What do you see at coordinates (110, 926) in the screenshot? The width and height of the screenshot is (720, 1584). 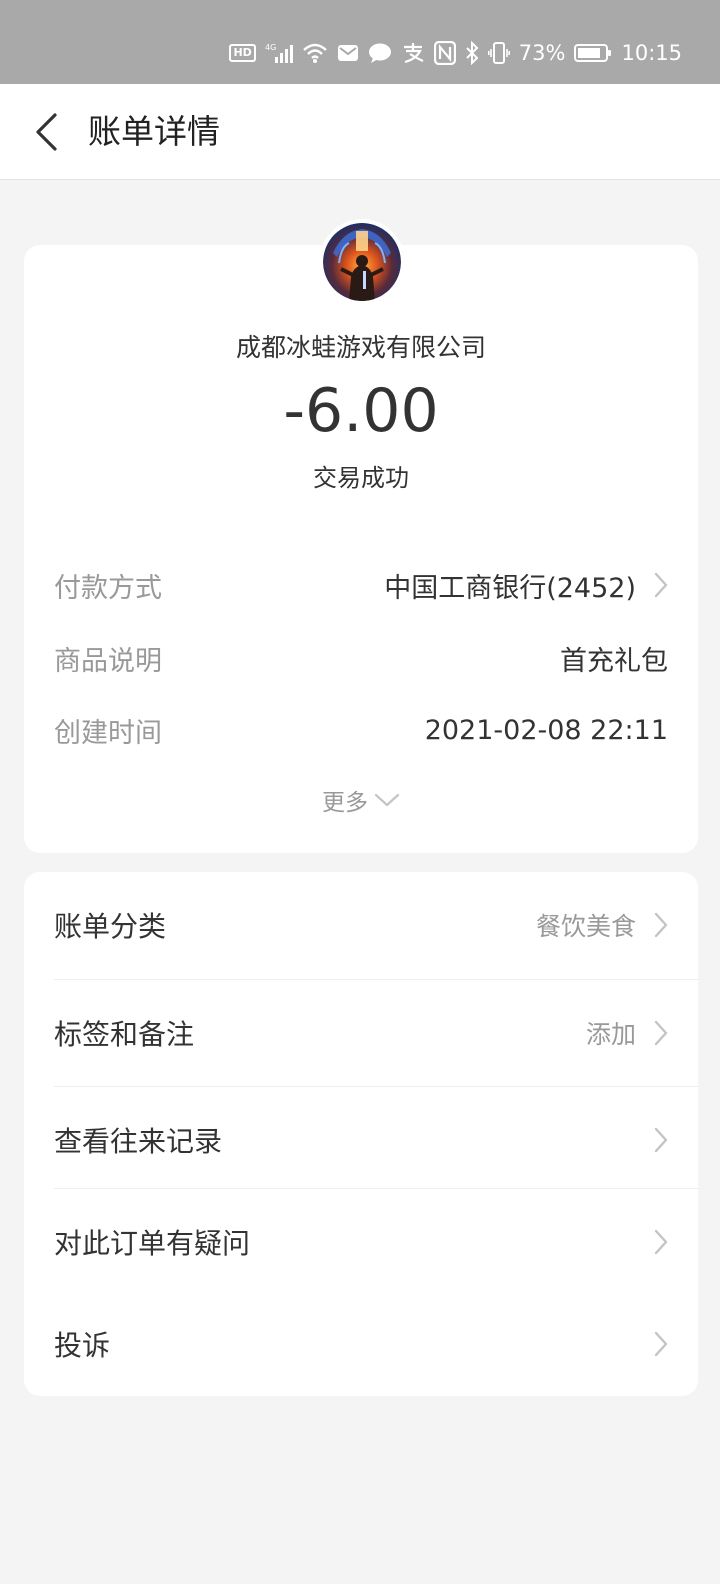 I see `menu-label: 账单分类` at bounding box center [110, 926].